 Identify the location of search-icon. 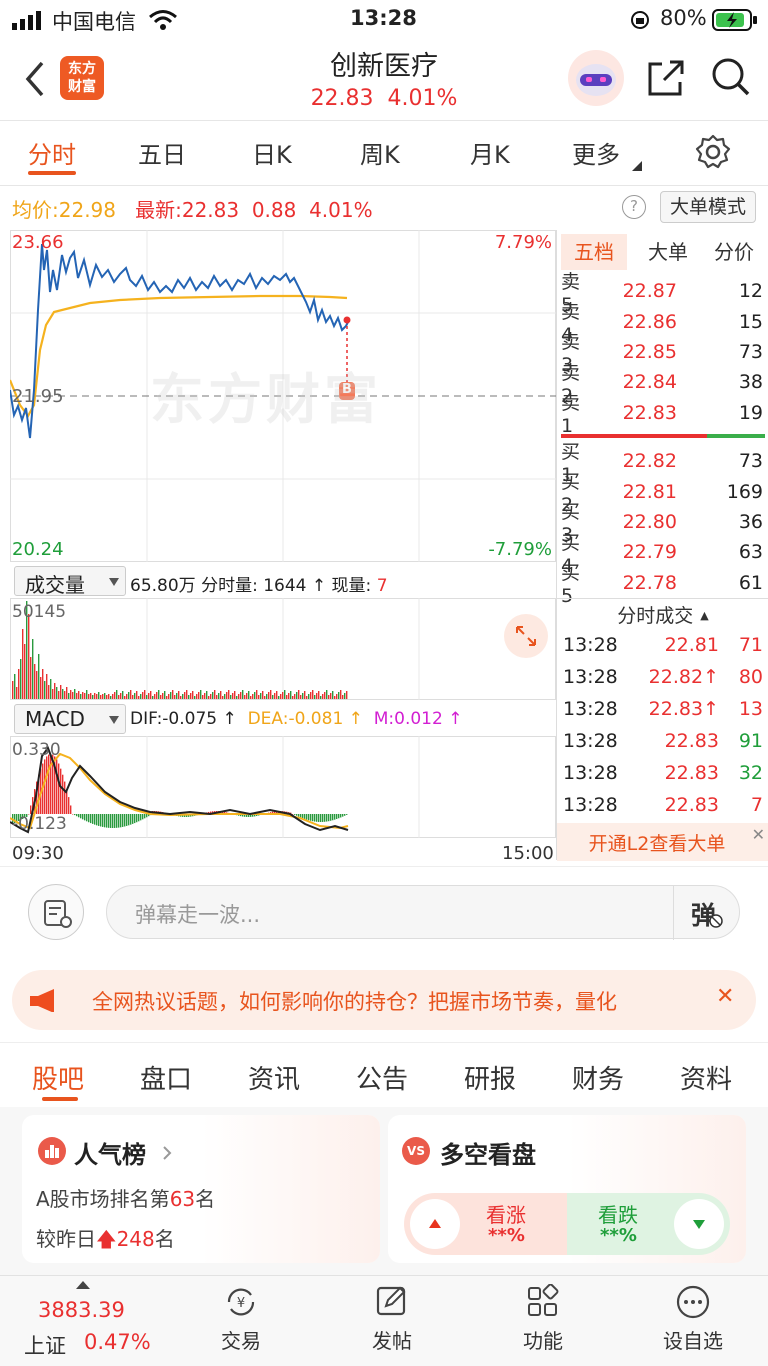
(731, 77).